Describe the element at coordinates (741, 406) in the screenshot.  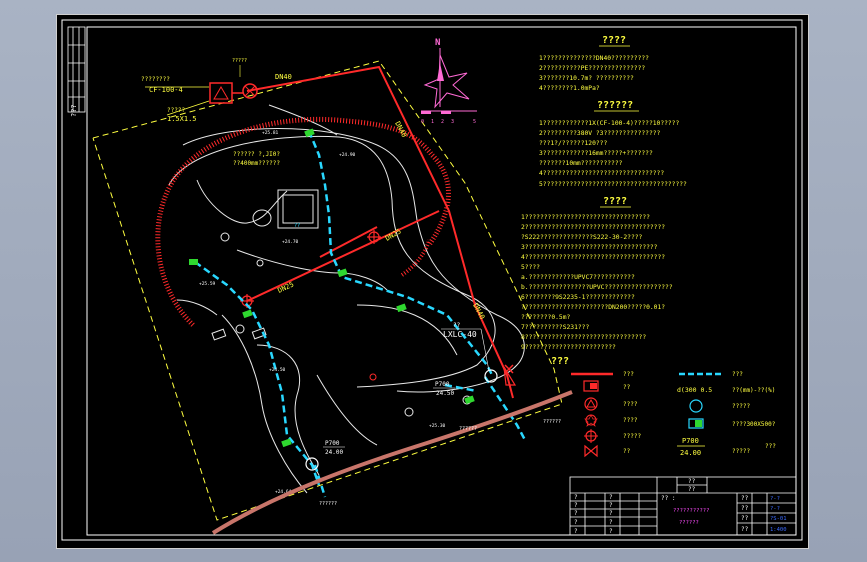
I see `legend-right-label-3: ?????` at that location.